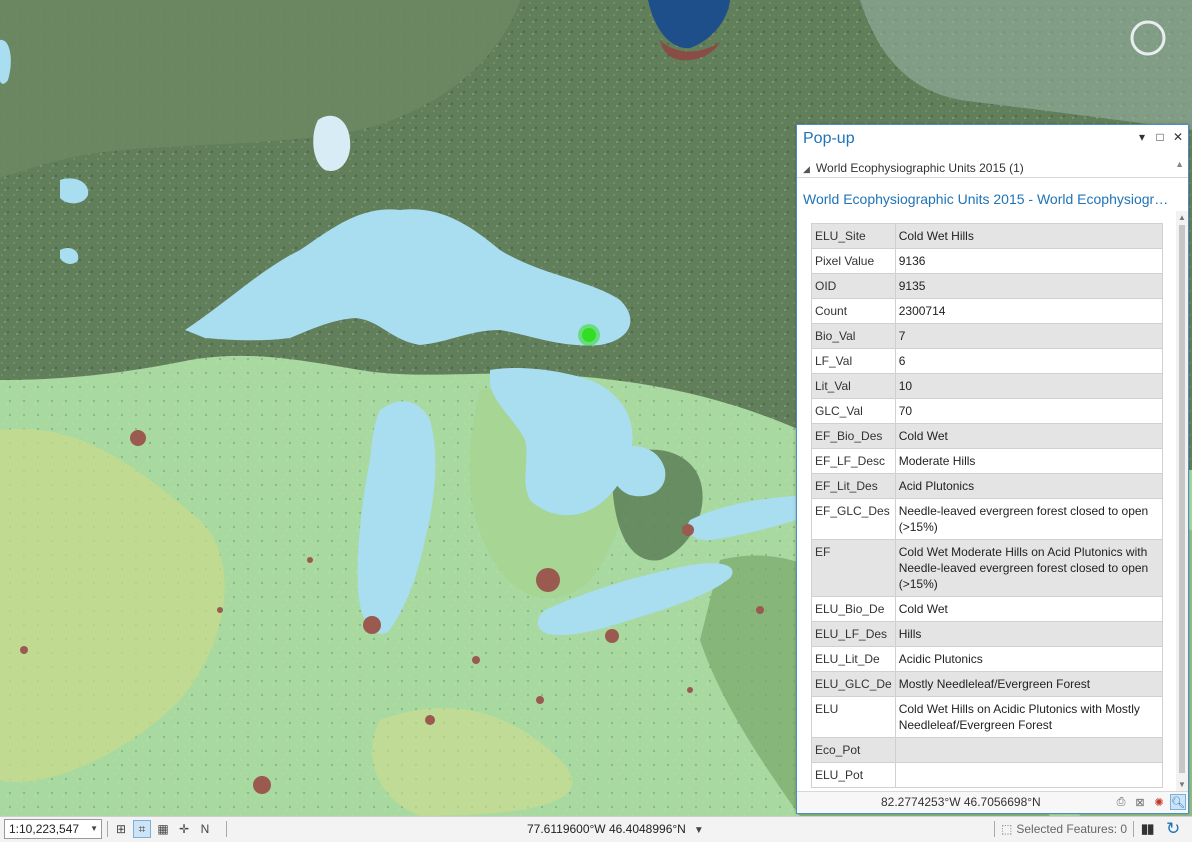  I want to click on attribute-value: Cold Wet Hills, so click(1029, 236).